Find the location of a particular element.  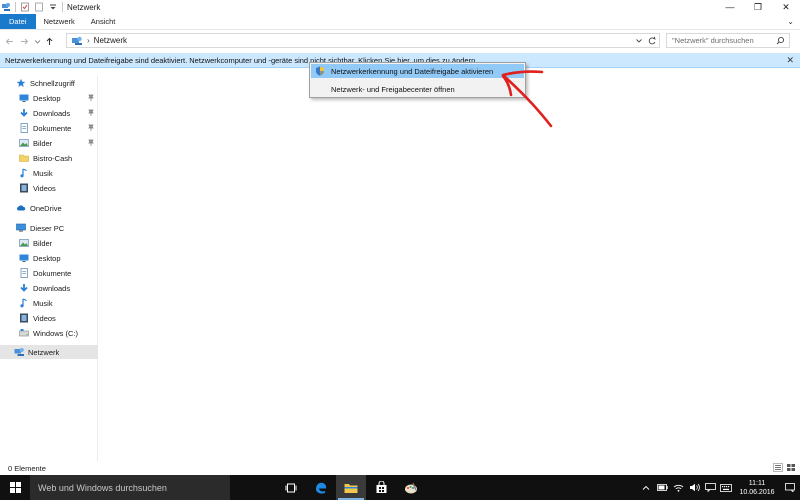

close-icon: ✕ is located at coordinates (790, 60).